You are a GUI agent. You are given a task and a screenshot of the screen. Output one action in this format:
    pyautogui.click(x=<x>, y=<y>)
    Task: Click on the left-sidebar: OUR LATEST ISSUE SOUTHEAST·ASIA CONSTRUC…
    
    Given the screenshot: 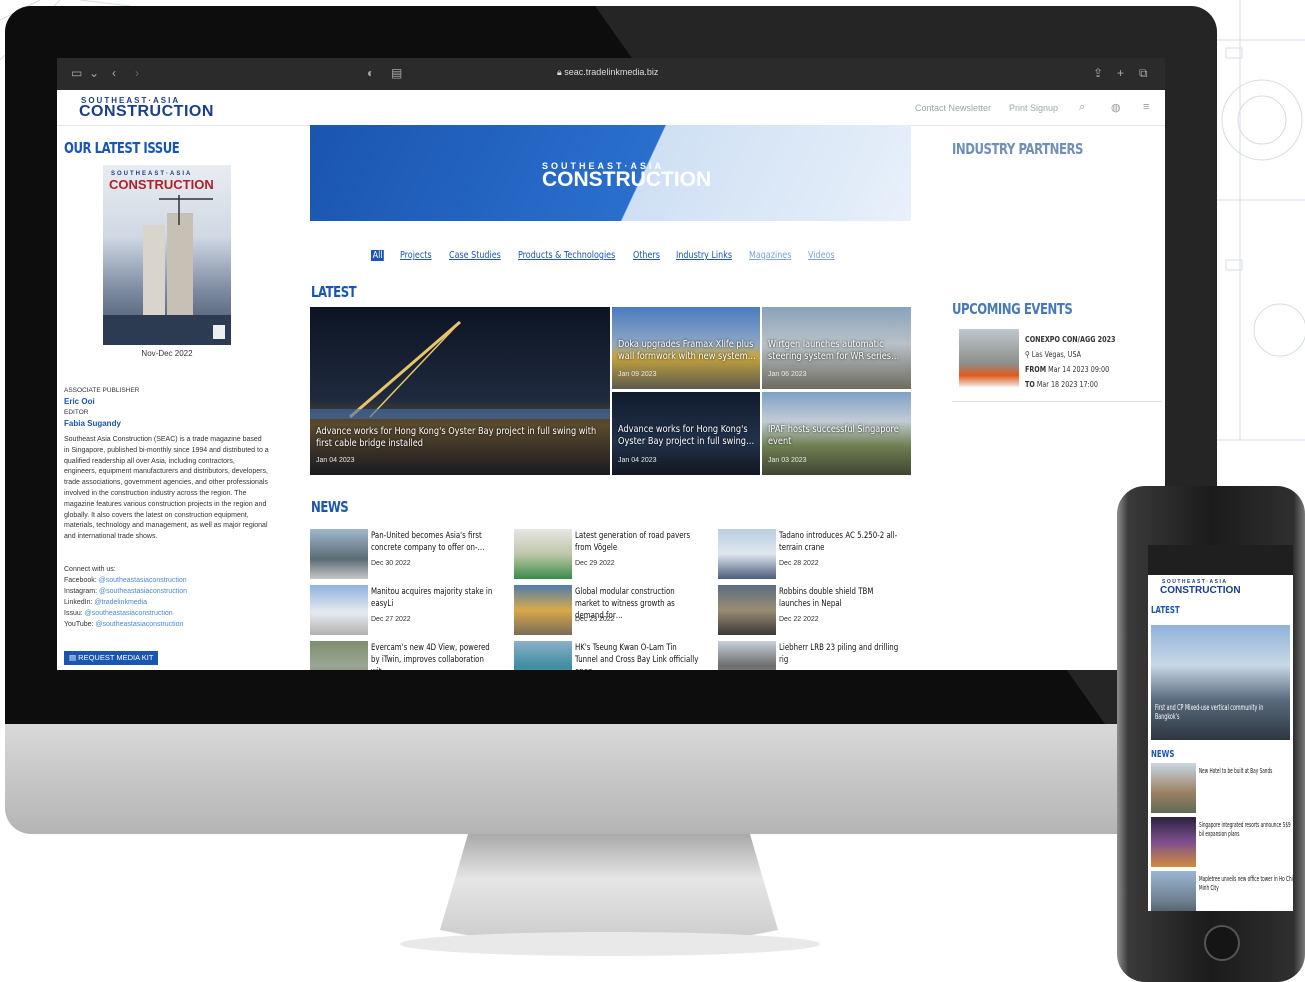 What is the action you would take?
    pyautogui.click(x=172, y=397)
    